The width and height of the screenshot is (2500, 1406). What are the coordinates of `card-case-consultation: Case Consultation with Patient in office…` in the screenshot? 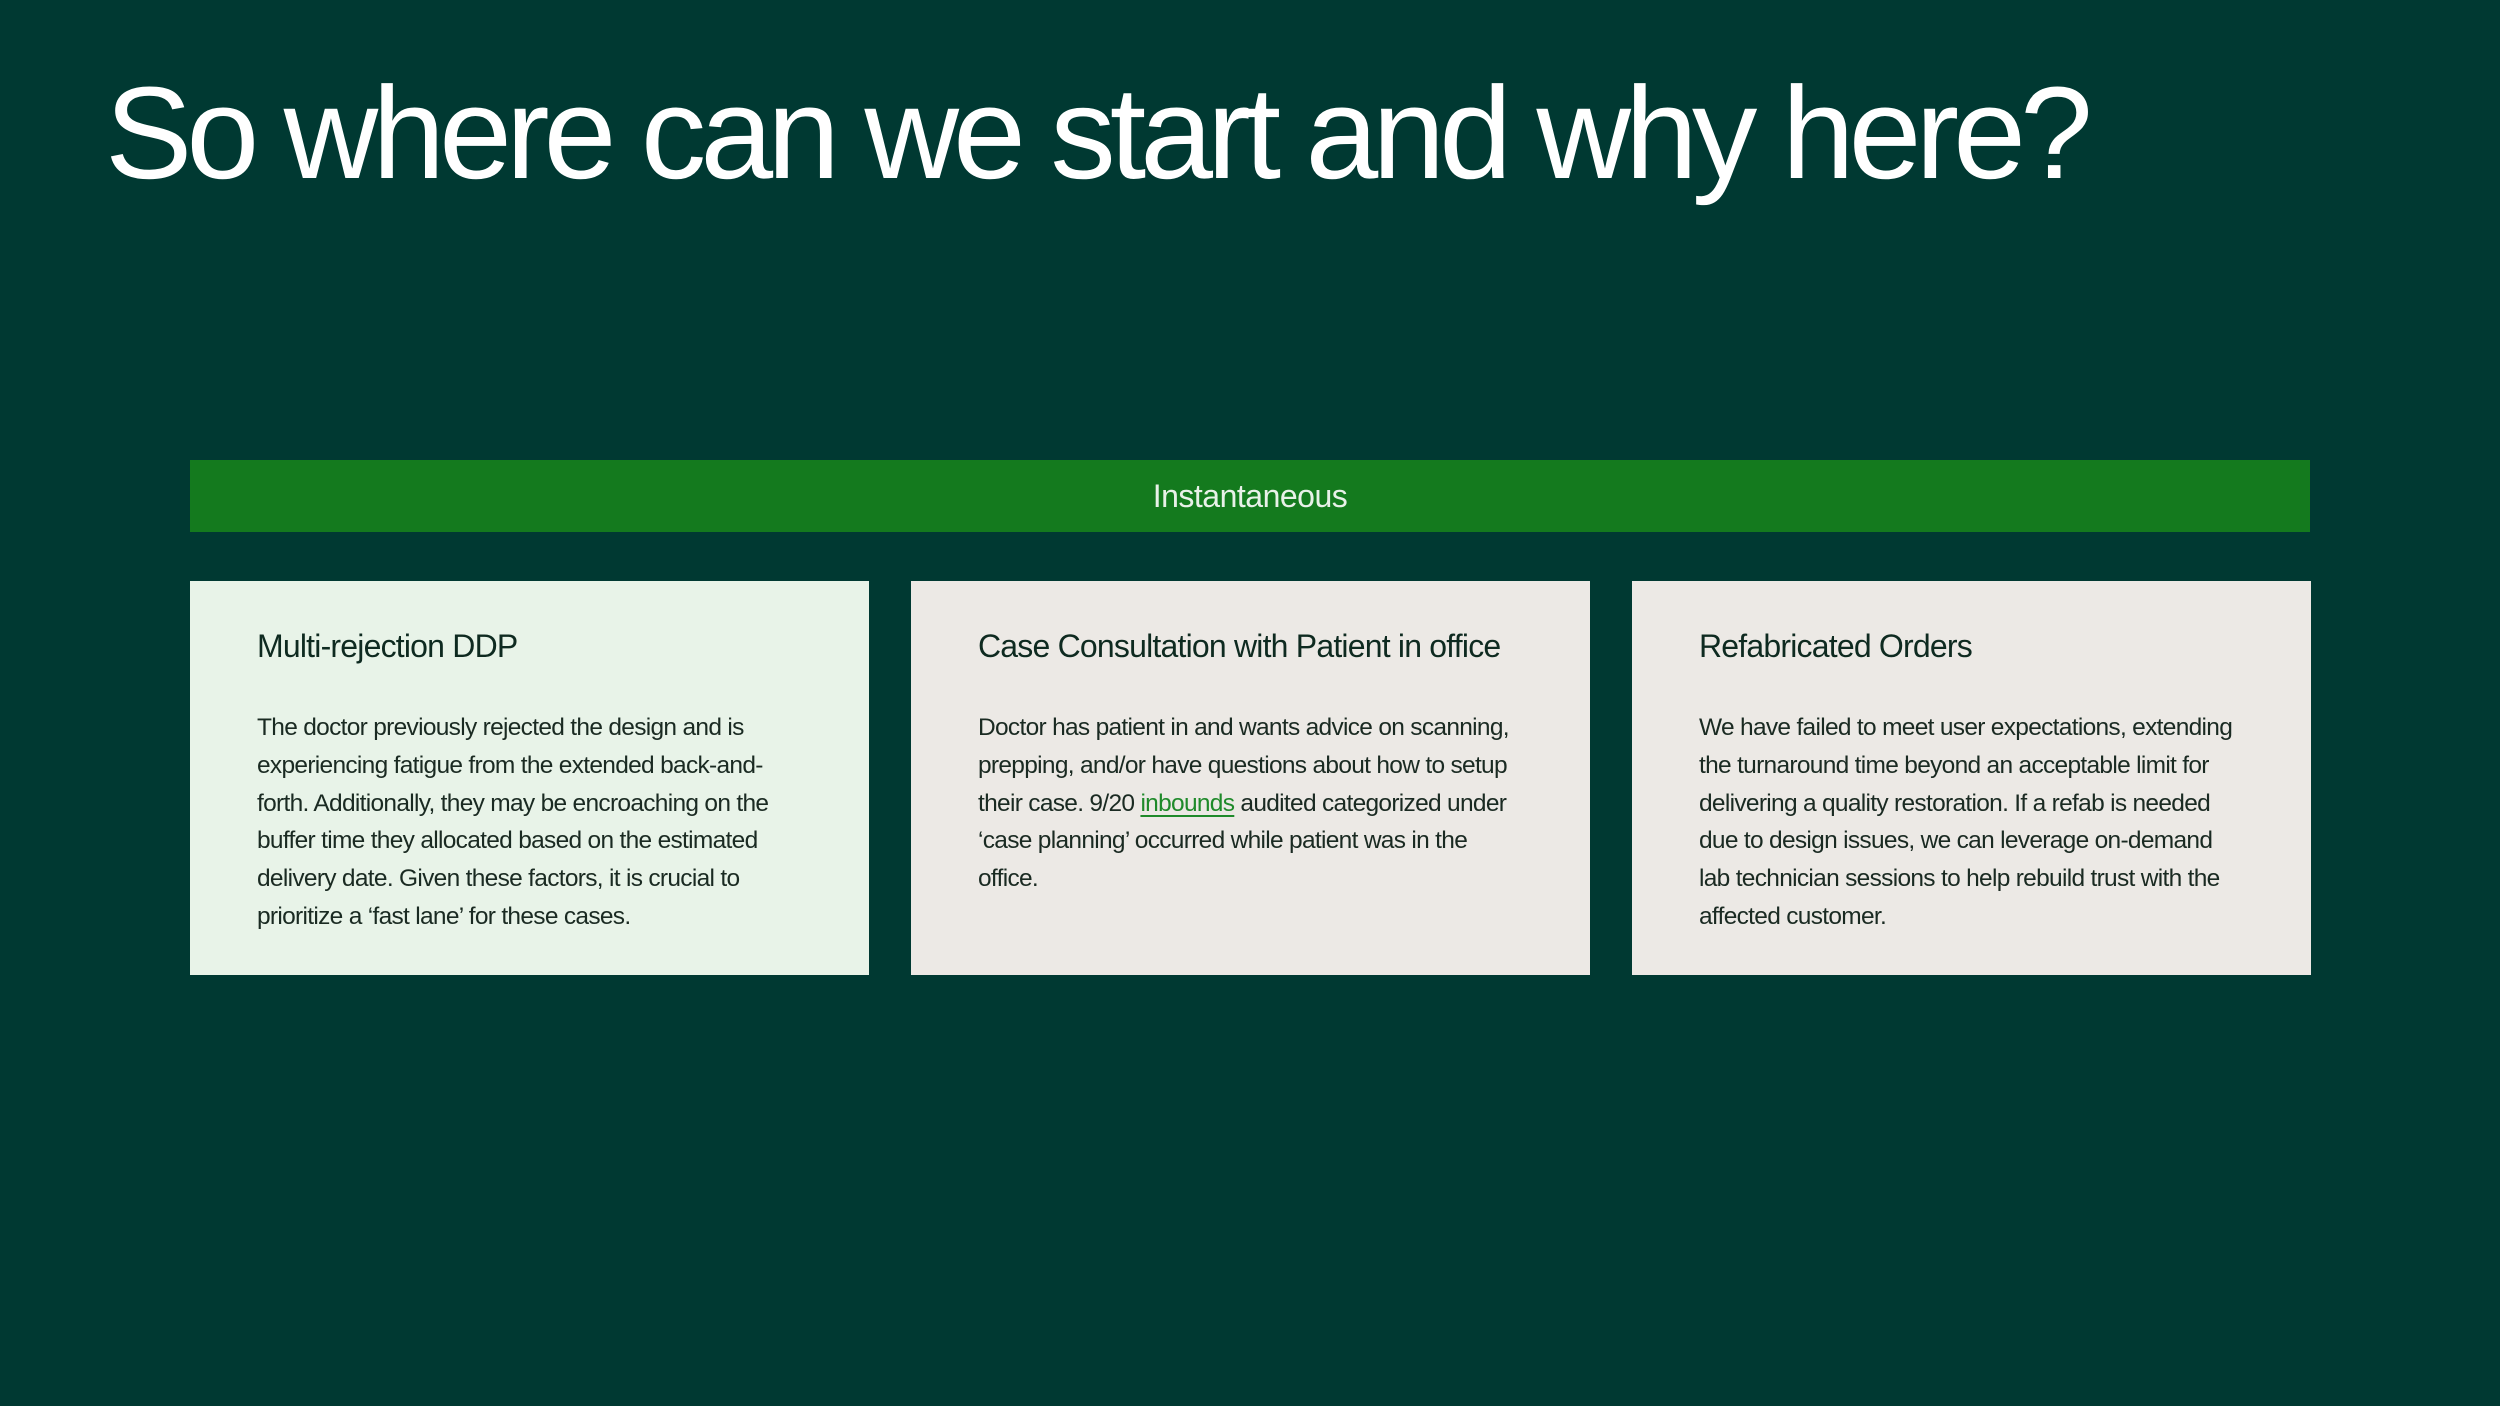 It's located at (1250, 778).